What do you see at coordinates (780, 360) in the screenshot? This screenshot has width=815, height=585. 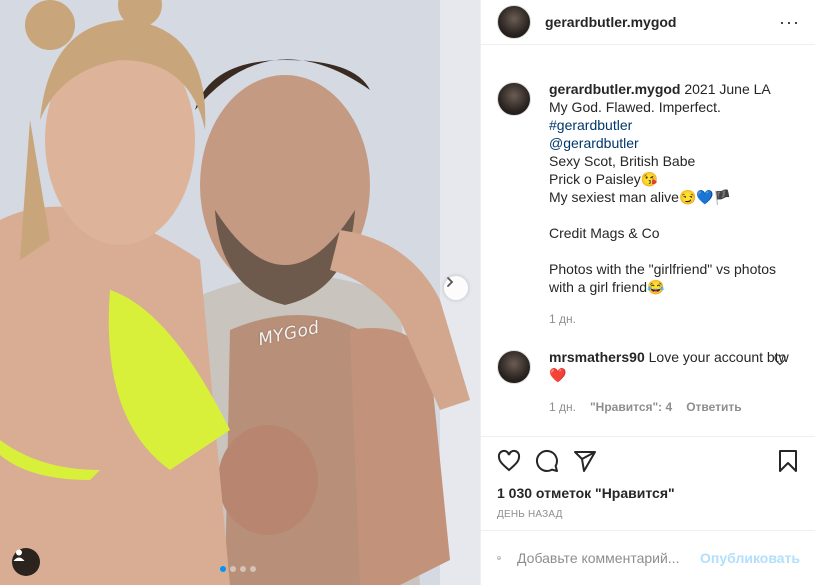 I see `comment-like-heart-icon` at bounding box center [780, 360].